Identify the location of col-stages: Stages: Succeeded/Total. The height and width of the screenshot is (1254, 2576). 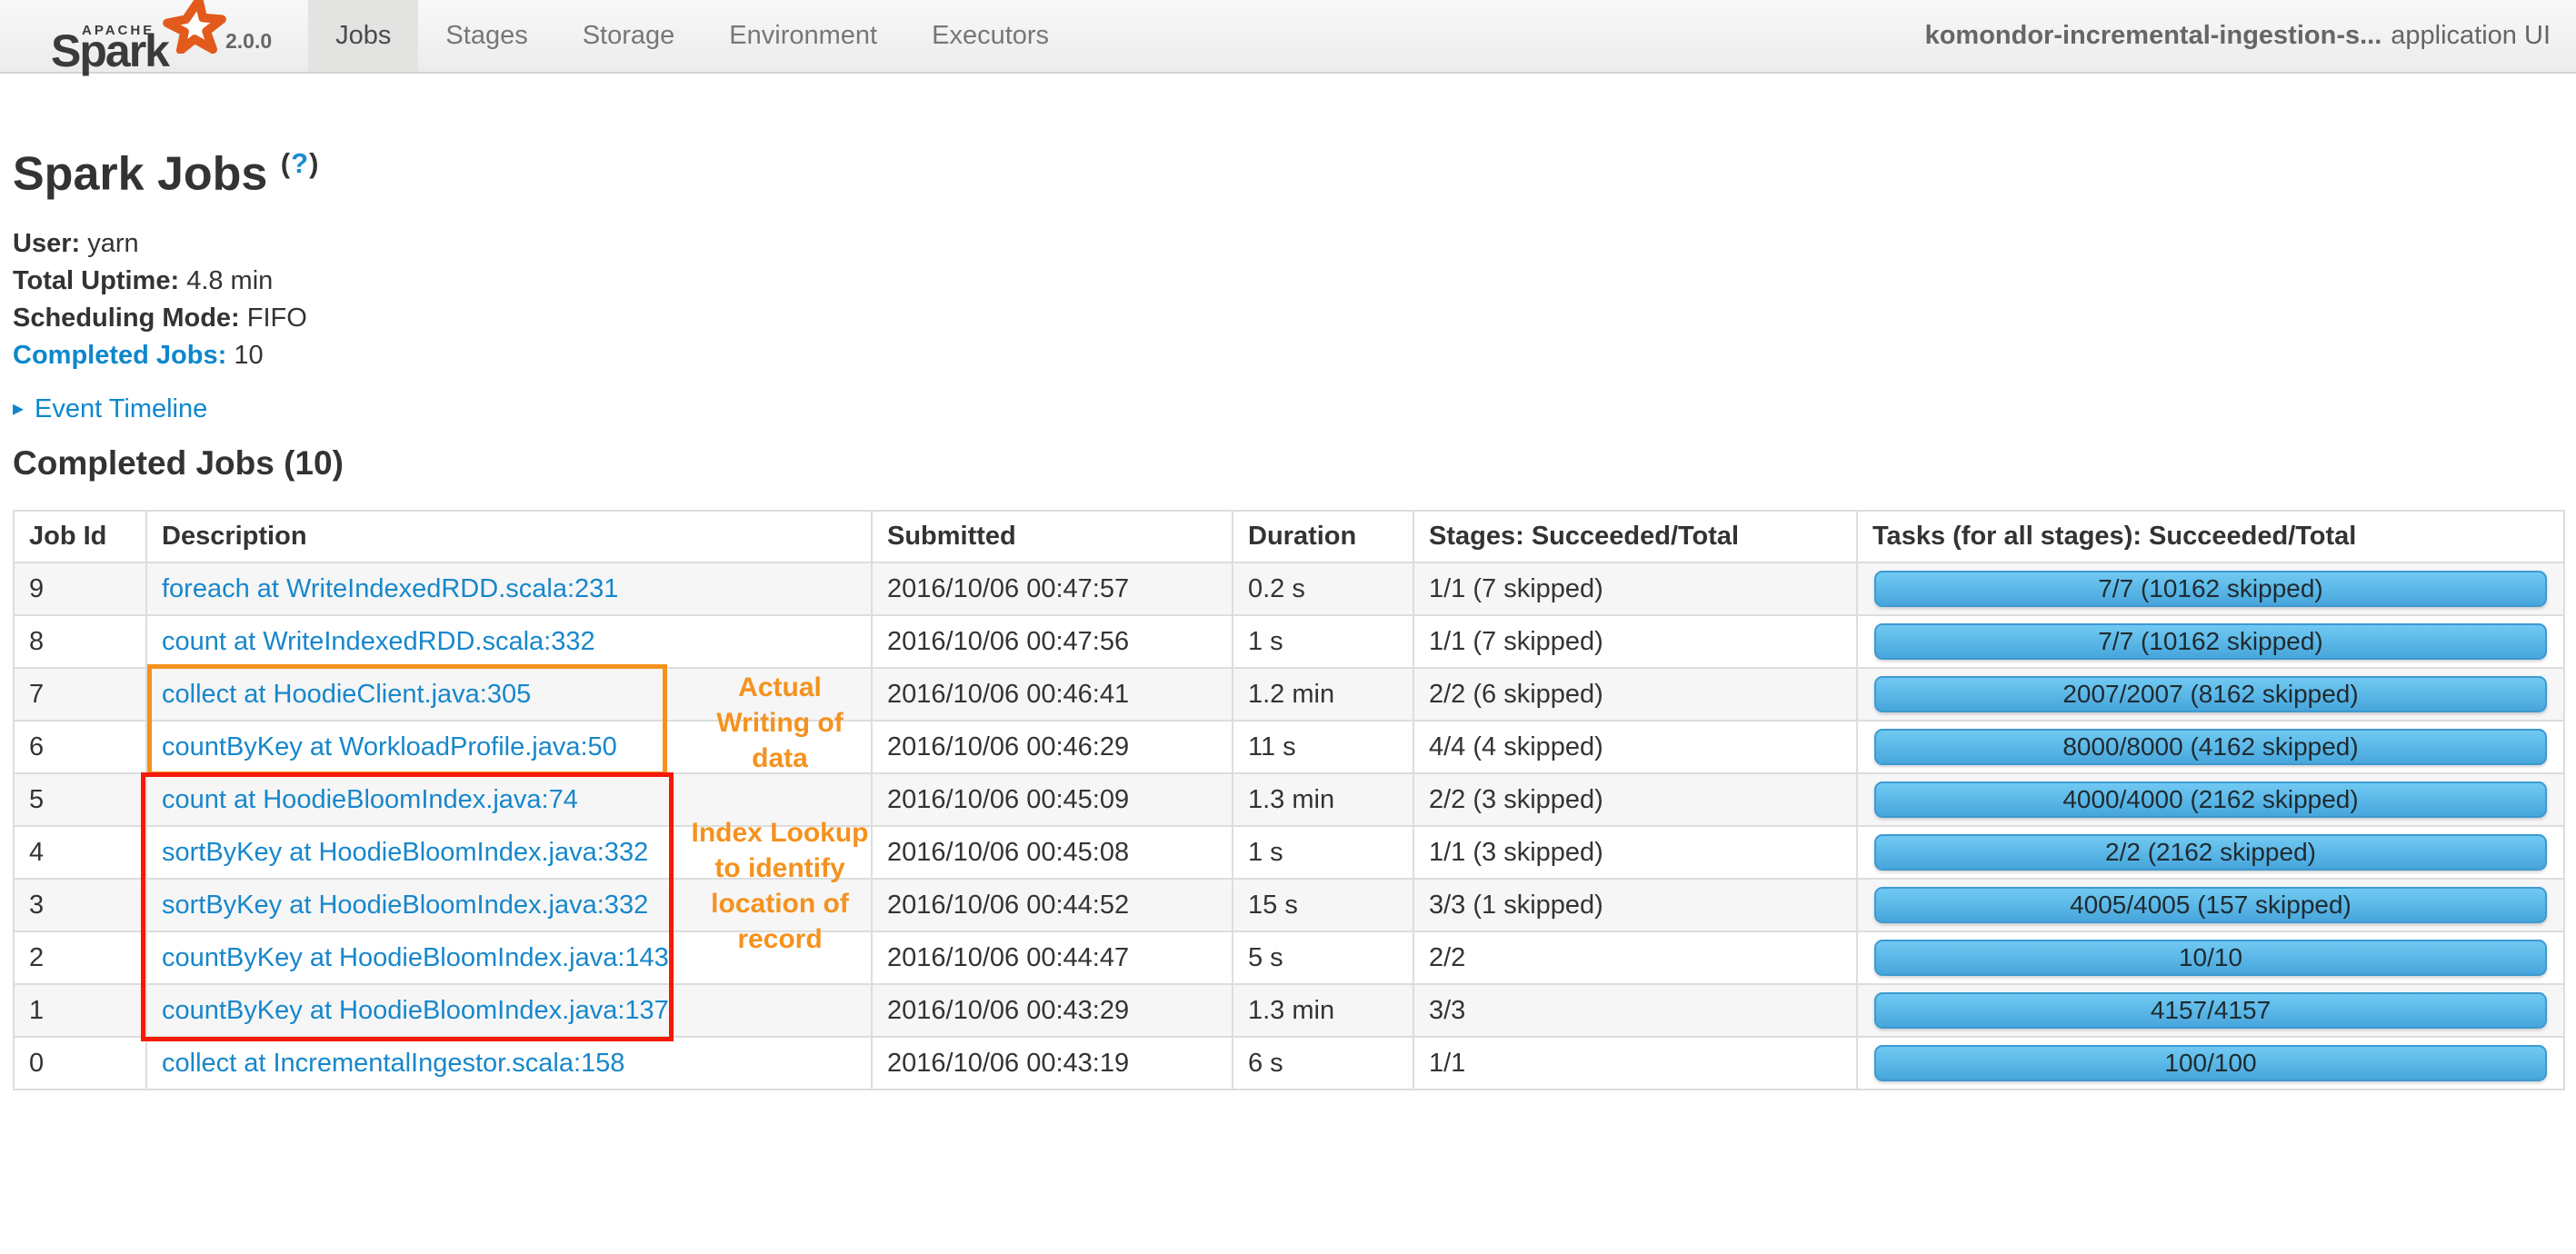
(1635, 537).